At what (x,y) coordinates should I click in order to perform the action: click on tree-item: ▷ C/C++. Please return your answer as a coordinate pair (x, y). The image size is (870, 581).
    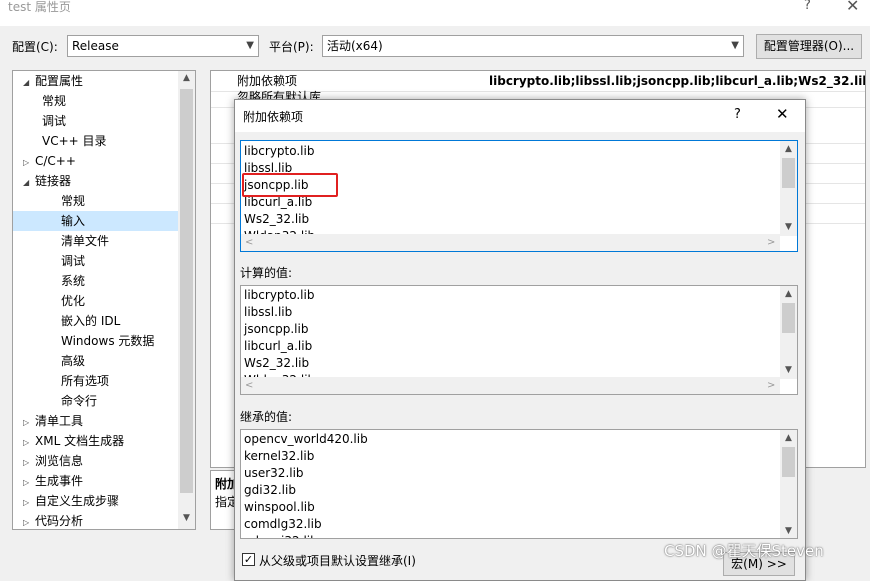
    Looking at the image, I should click on (95, 161).